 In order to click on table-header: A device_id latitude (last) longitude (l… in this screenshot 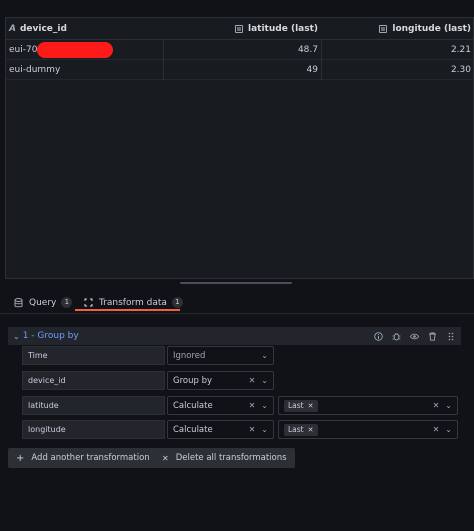, I will do `click(239, 29)`.